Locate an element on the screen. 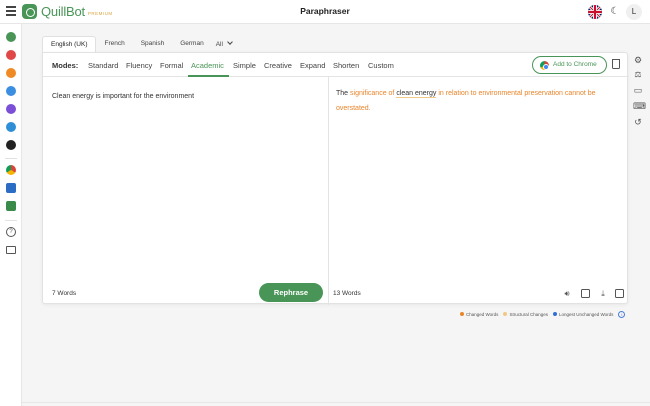  speaker-icon: 🔊︎ is located at coordinates (567, 294).